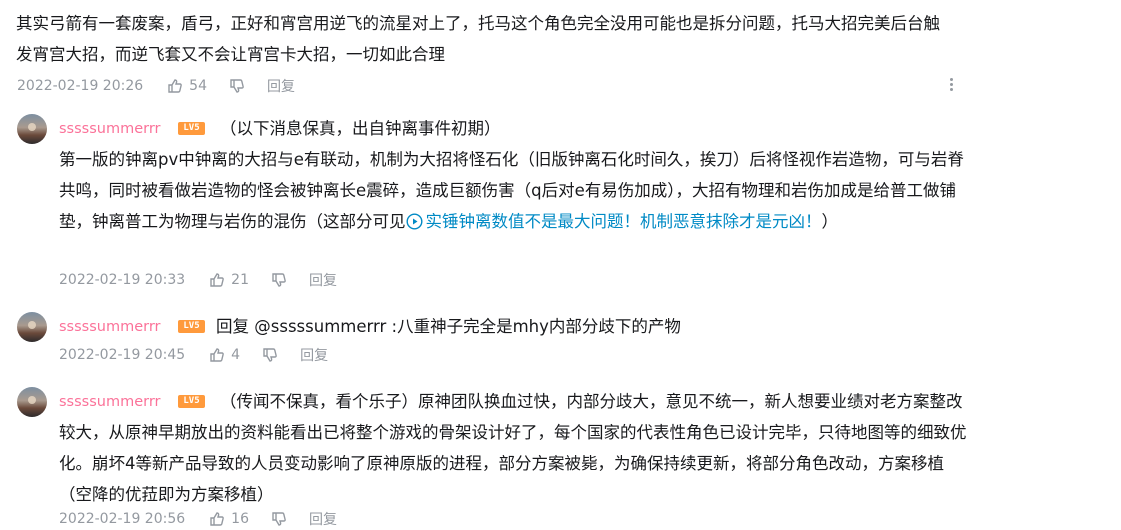  I want to click on like-count: 16, so click(240, 519).